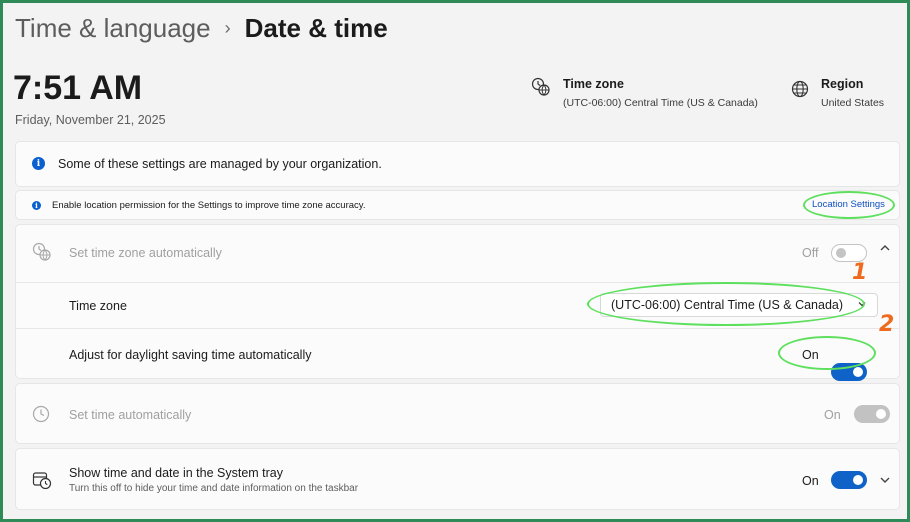 Image resolution: width=910 pixels, height=522 pixels. What do you see at coordinates (853, 103) in the screenshot?
I see `region-info-value: United States` at bounding box center [853, 103].